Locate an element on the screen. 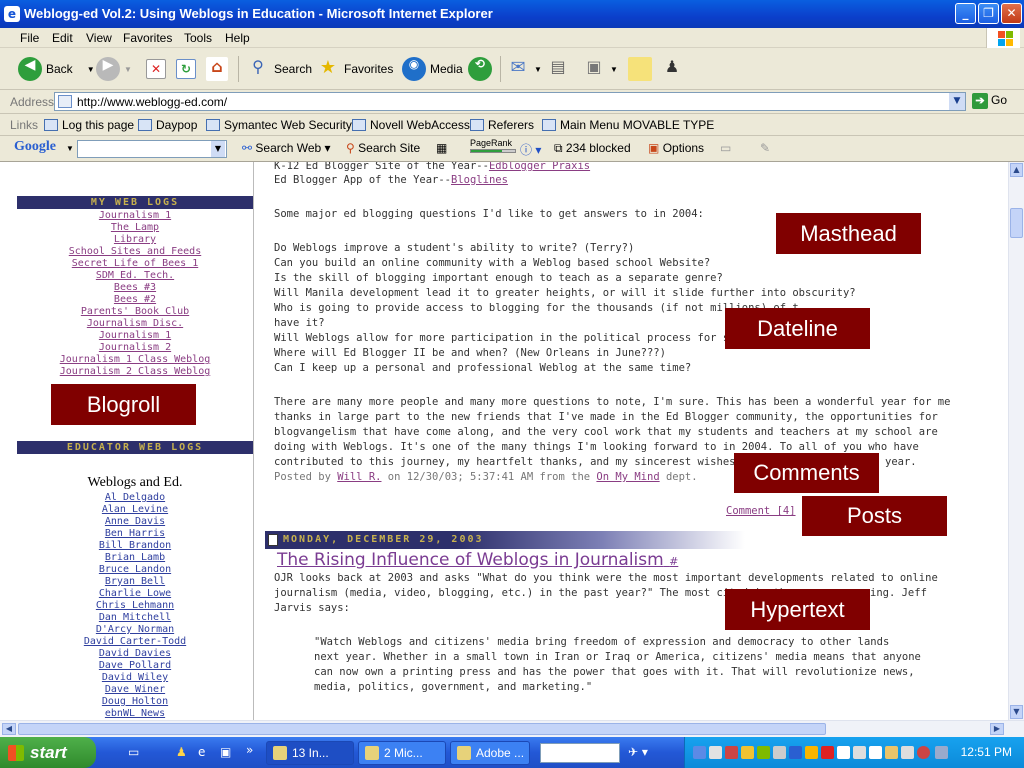 This screenshot has height=768, width=1024. google-menu-arrow: ▼ is located at coordinates (70, 148).